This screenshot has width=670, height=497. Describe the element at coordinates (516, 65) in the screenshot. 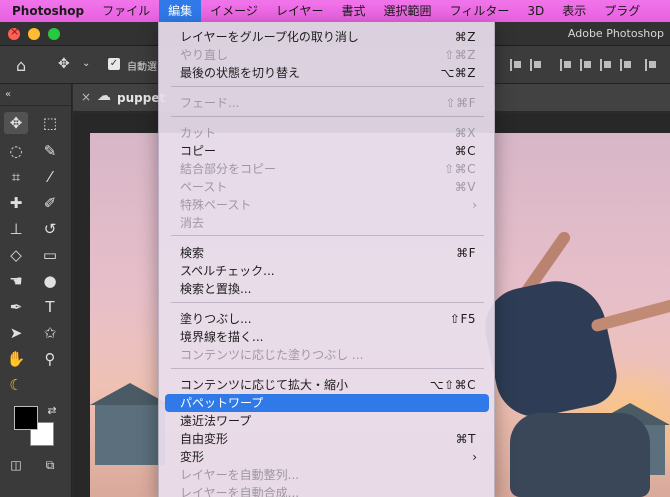

I see `align-left-icon` at that location.